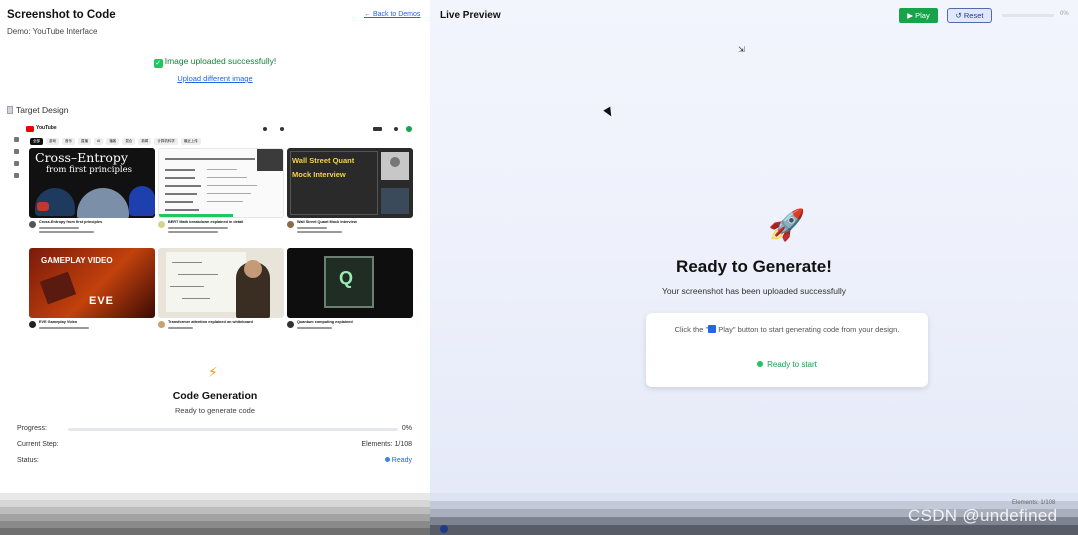 The height and width of the screenshot is (535, 1078). Describe the element at coordinates (323, 160) in the screenshot. I see `thumbnail-text: Wall Street Quant` at that location.